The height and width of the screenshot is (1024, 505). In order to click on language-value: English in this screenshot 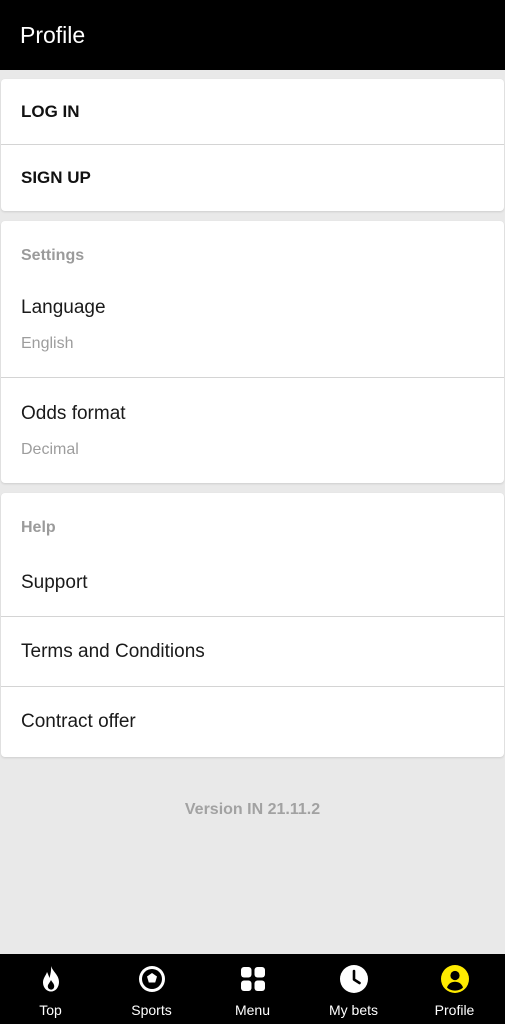, I will do `click(47, 343)`.